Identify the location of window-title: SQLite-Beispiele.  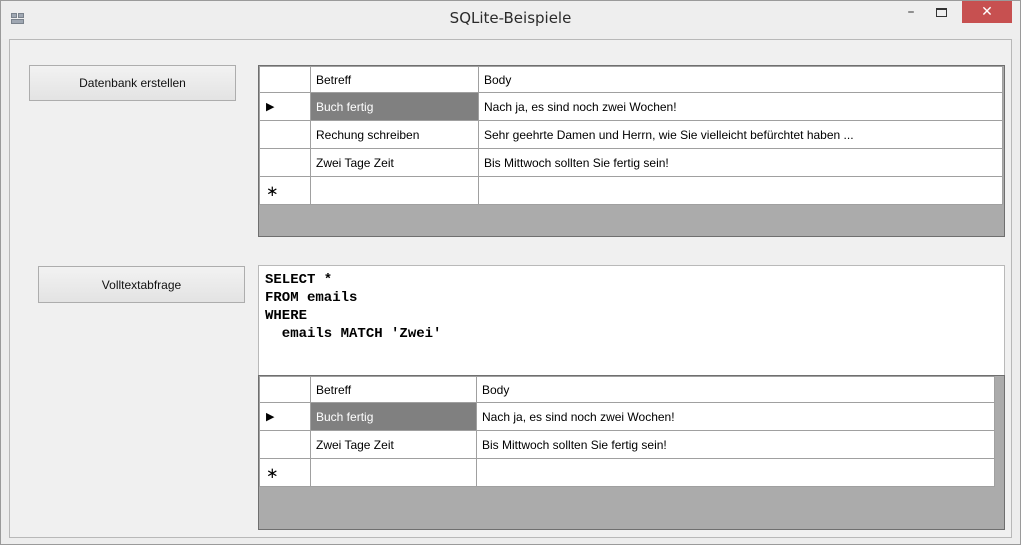
(510, 18).